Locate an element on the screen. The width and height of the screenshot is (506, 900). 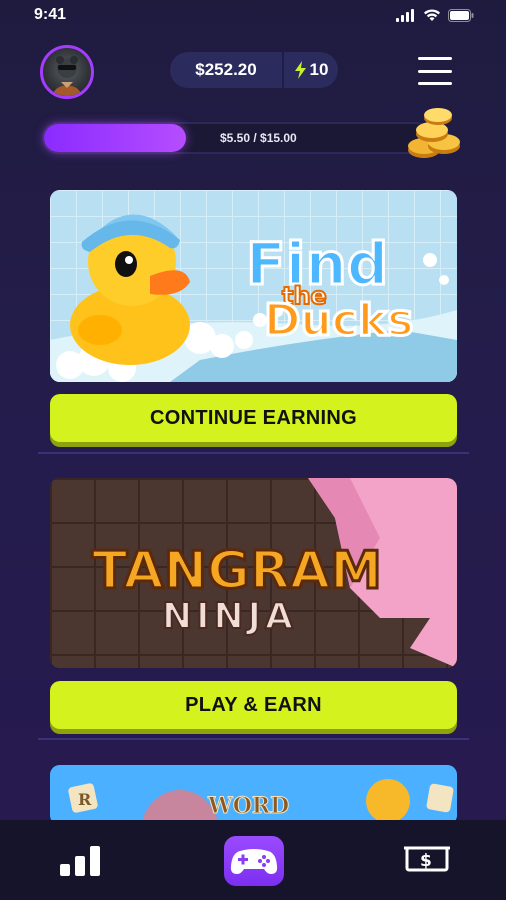
menu-button is located at coordinates (435, 71).